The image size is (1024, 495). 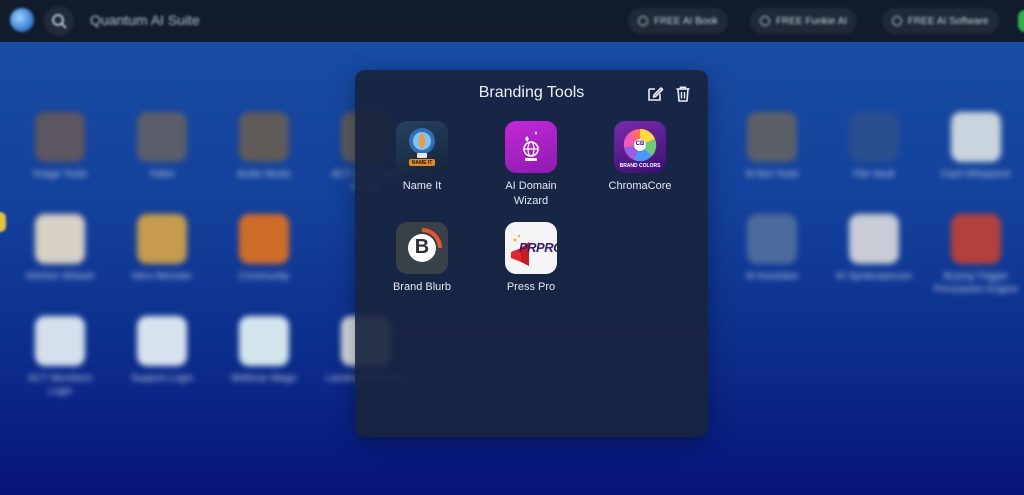 What do you see at coordinates (678, 21) in the screenshot?
I see `free-ai-book-button: FREE AI Book` at bounding box center [678, 21].